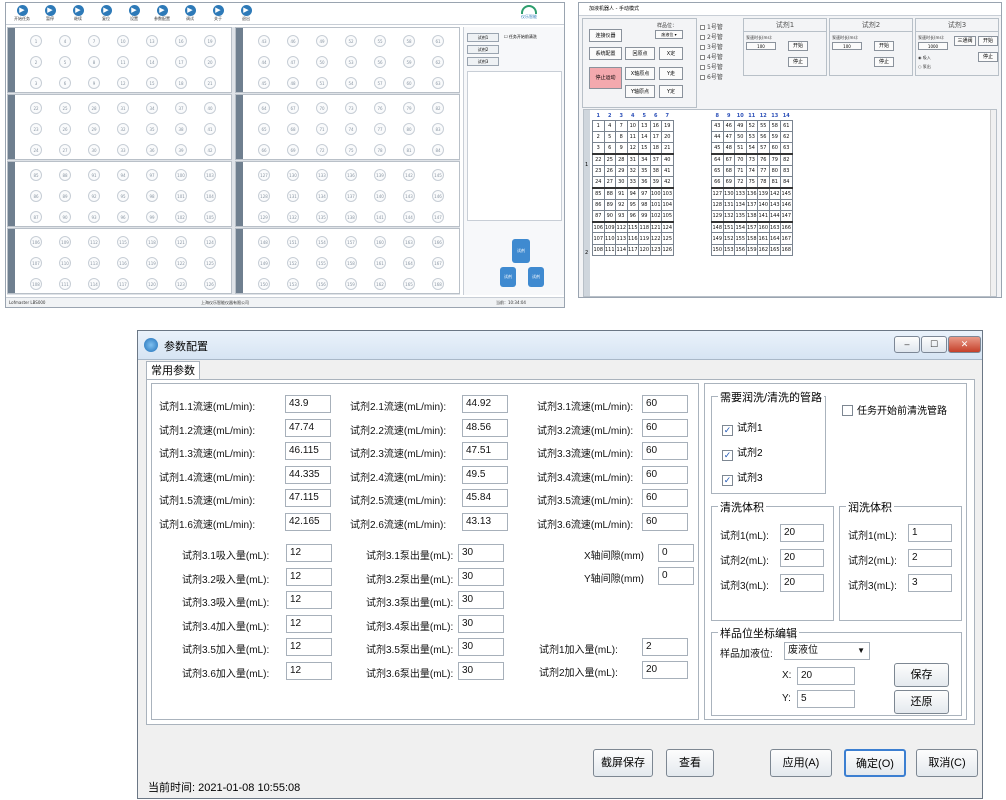 The width and height of the screenshot is (1006, 800). I want to click on tube-cell: 165, so click(774, 250).